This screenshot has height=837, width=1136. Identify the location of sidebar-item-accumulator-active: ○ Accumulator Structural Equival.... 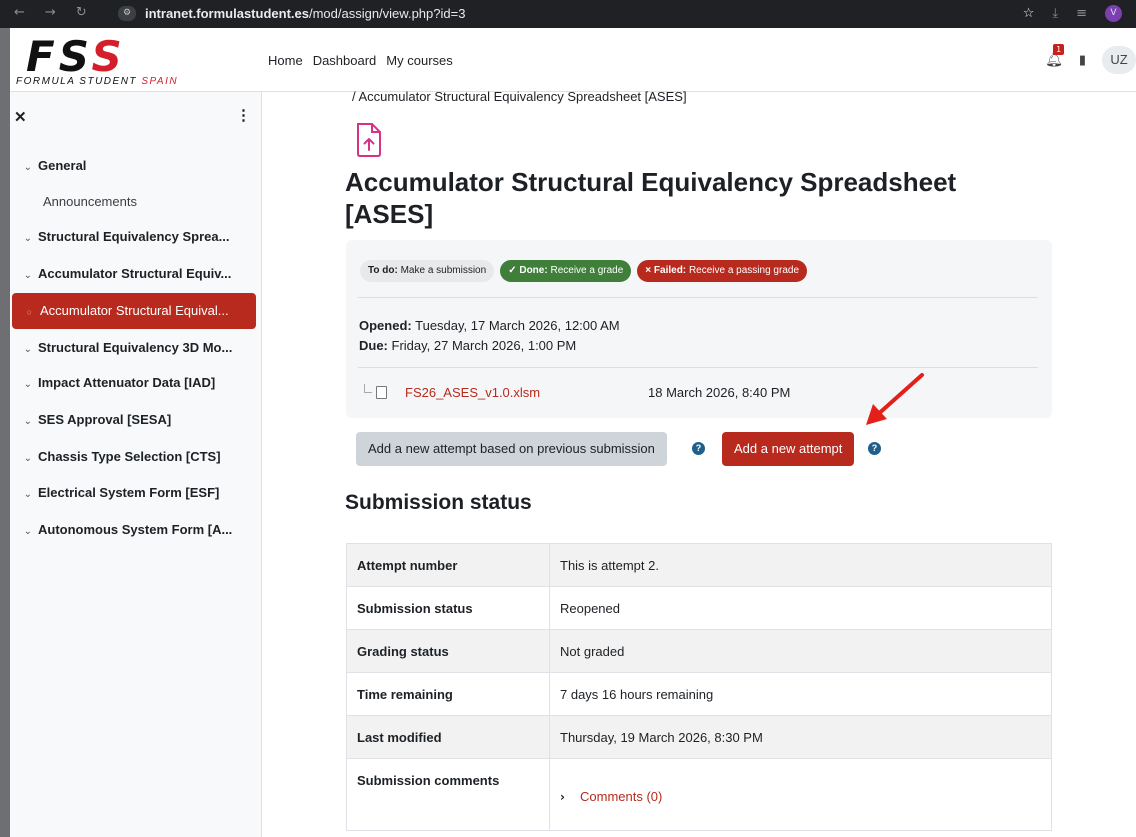
(134, 311).